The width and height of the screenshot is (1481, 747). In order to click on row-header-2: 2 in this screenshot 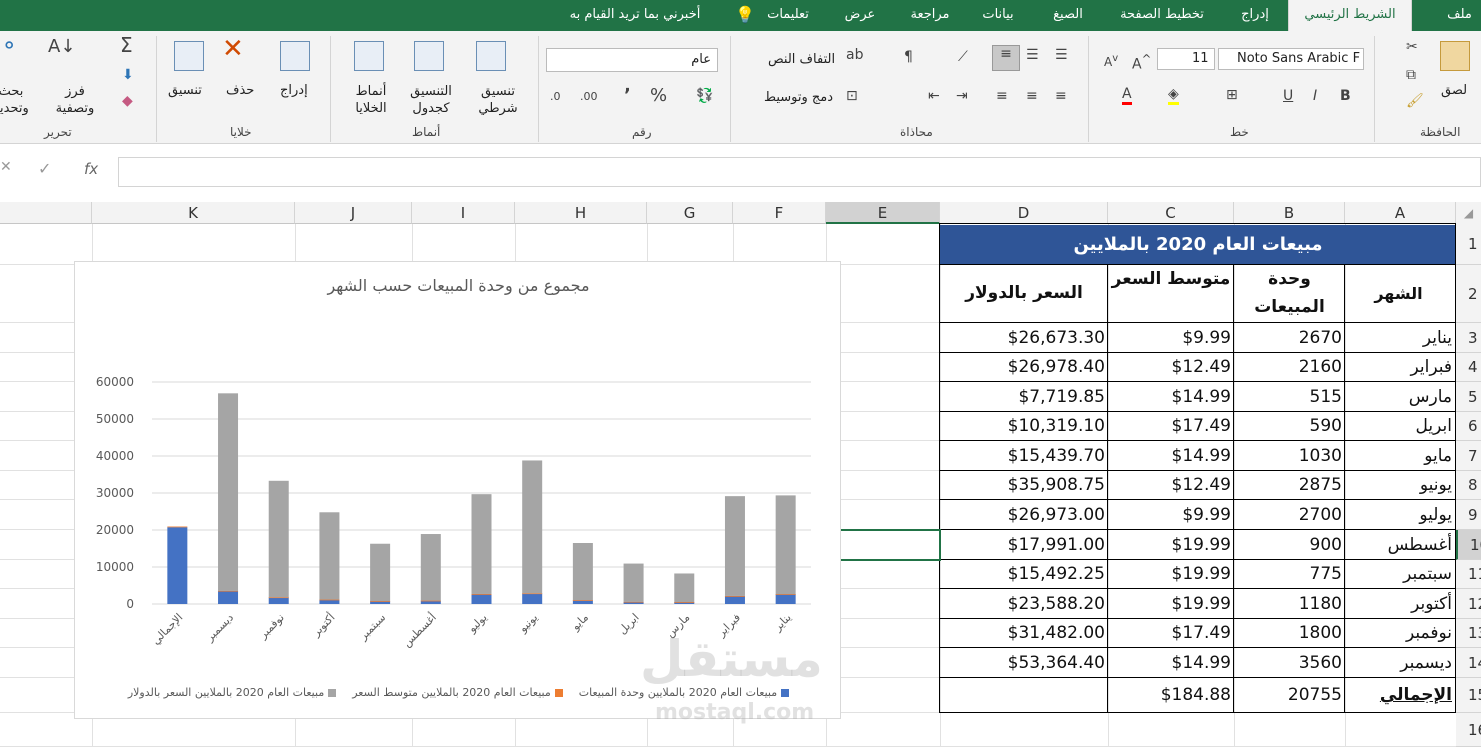, I will do `click(1468, 294)`.